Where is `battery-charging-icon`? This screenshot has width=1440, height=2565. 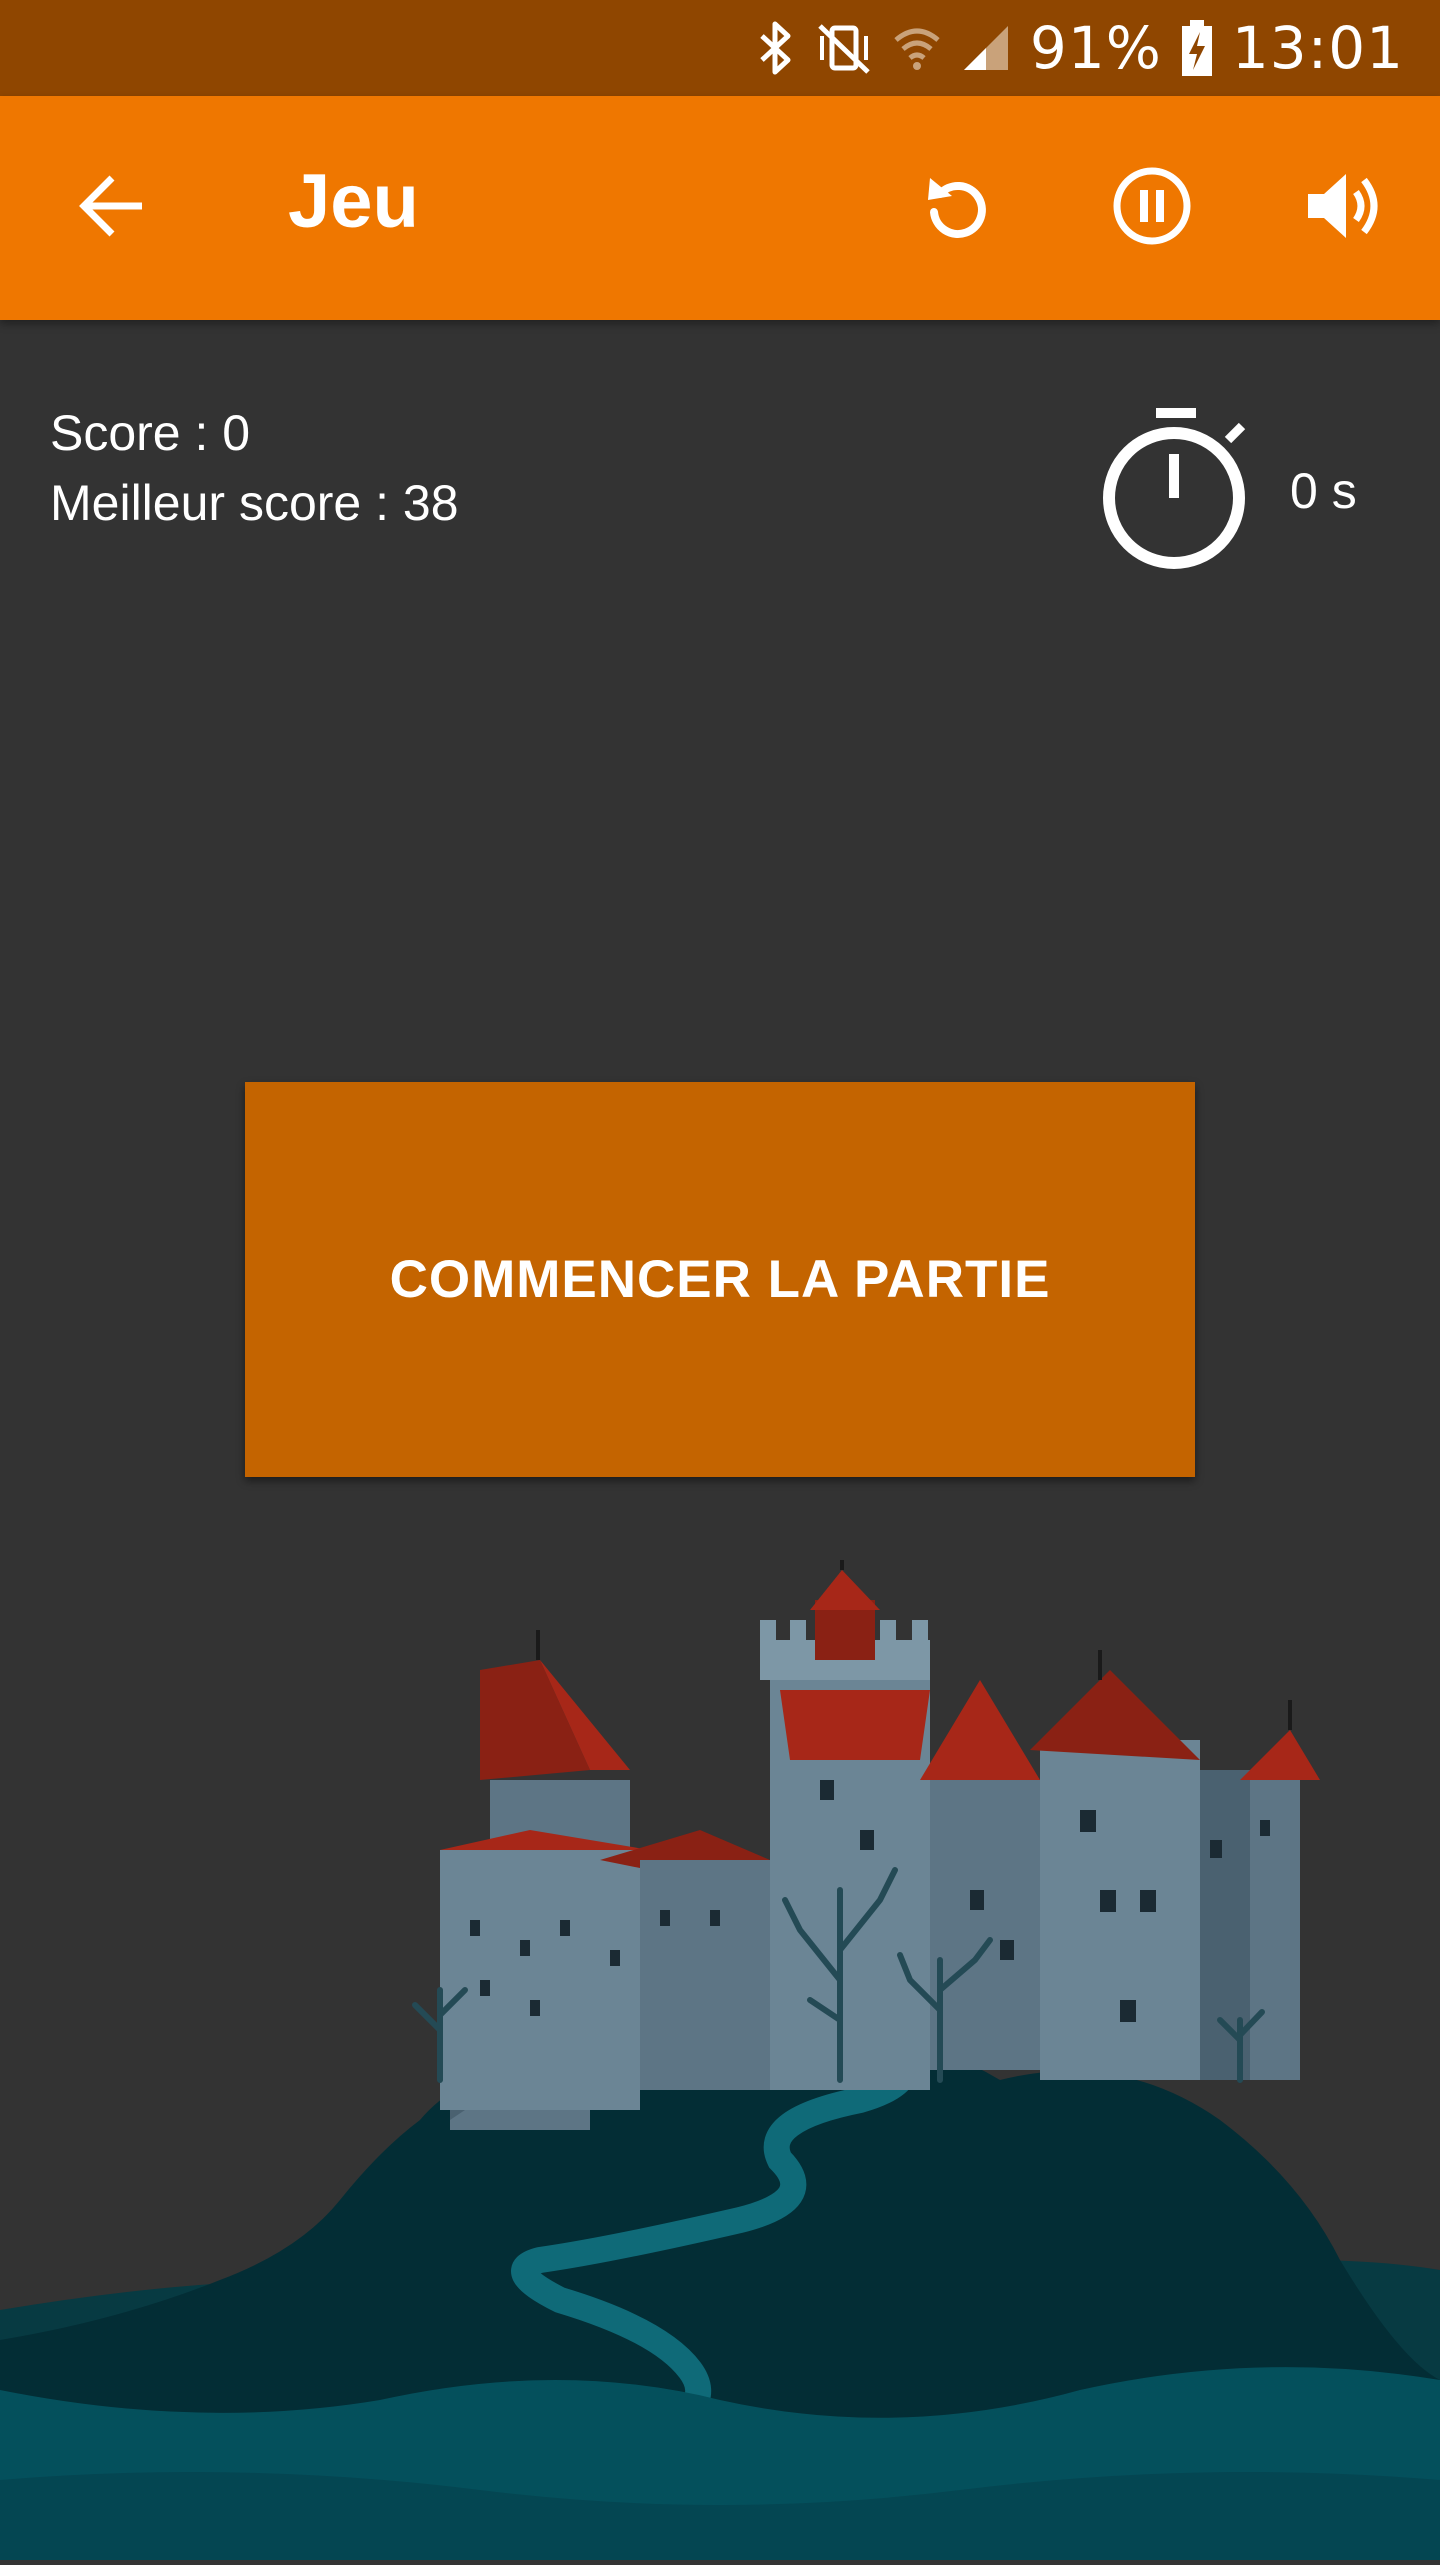
battery-charging-icon is located at coordinates (1197, 48).